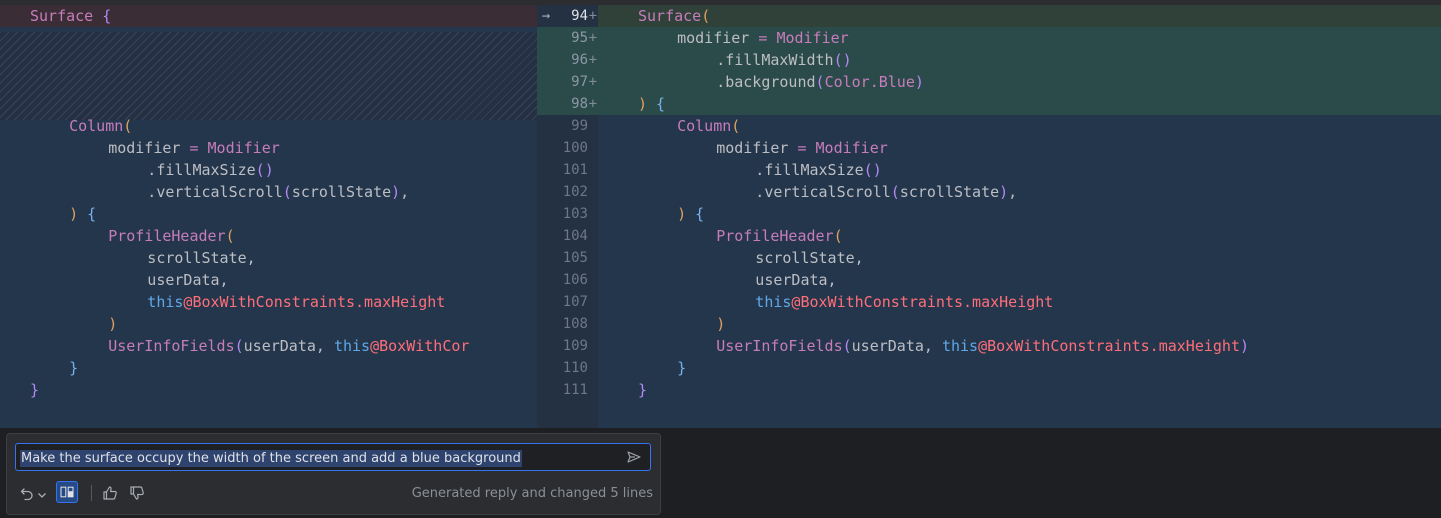 This screenshot has height=518, width=1441. I want to click on code-text: UserInfoFields(userData, this@BoxWithCor, so click(288, 346).